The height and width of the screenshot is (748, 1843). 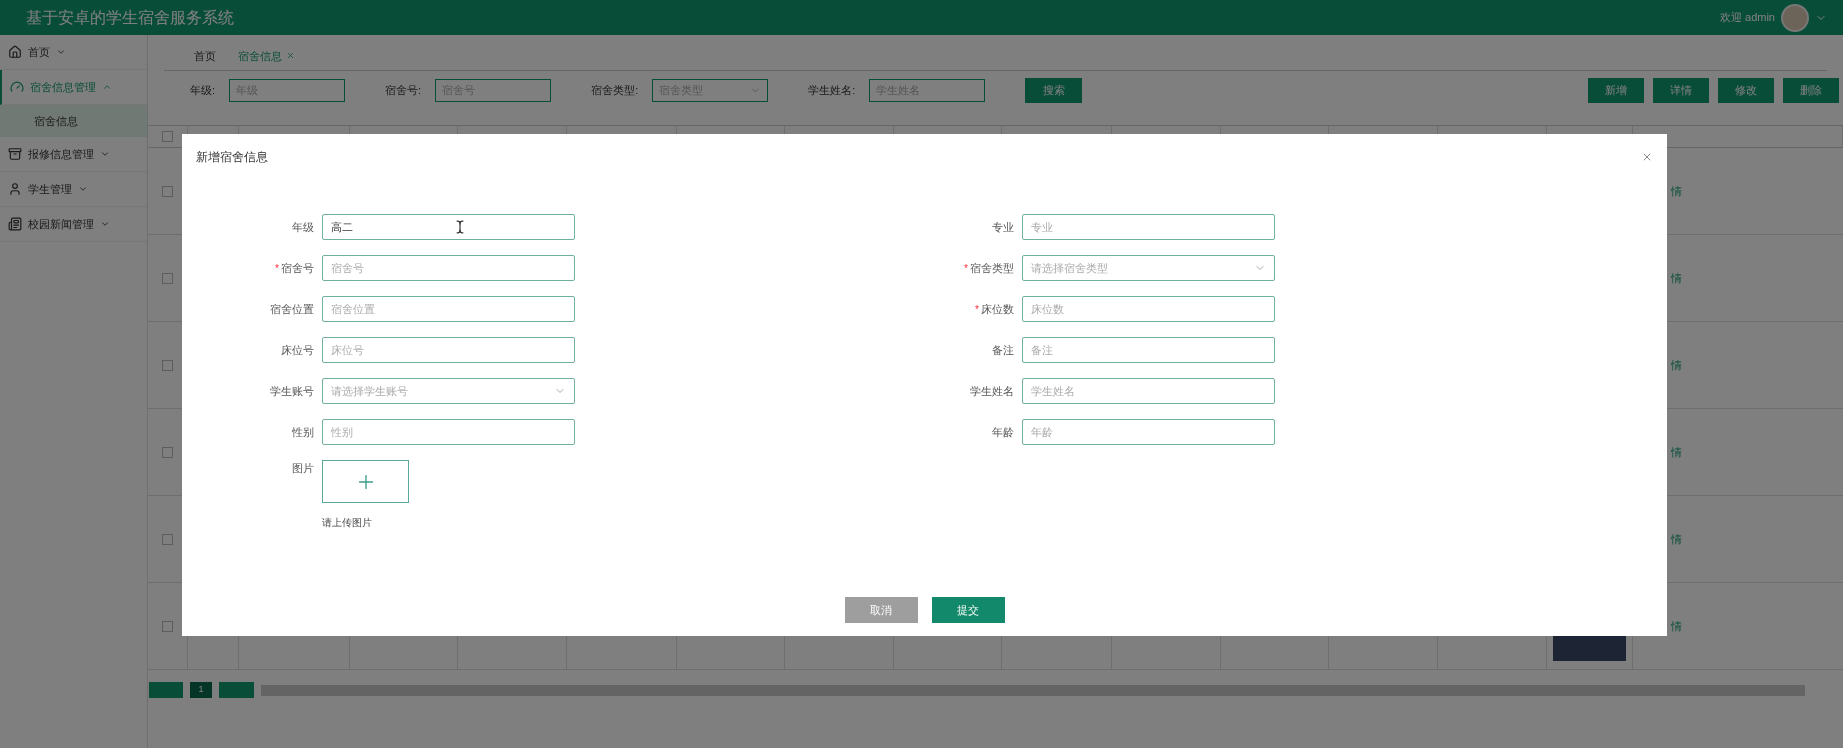 I want to click on input-field: 宿舍位置, so click(x=448, y=309).